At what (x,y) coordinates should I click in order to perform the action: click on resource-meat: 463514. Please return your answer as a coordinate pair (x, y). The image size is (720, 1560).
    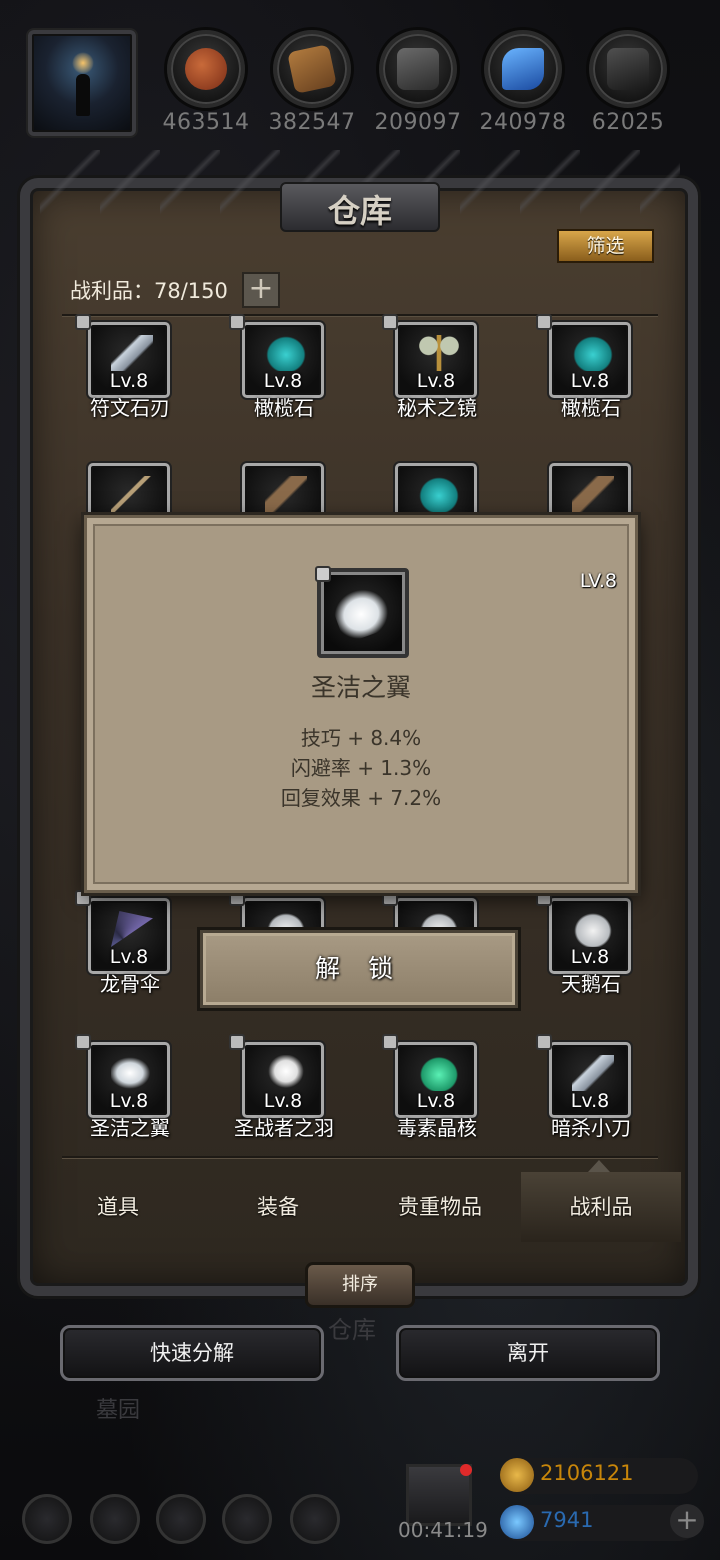
    Looking at the image, I should click on (206, 85).